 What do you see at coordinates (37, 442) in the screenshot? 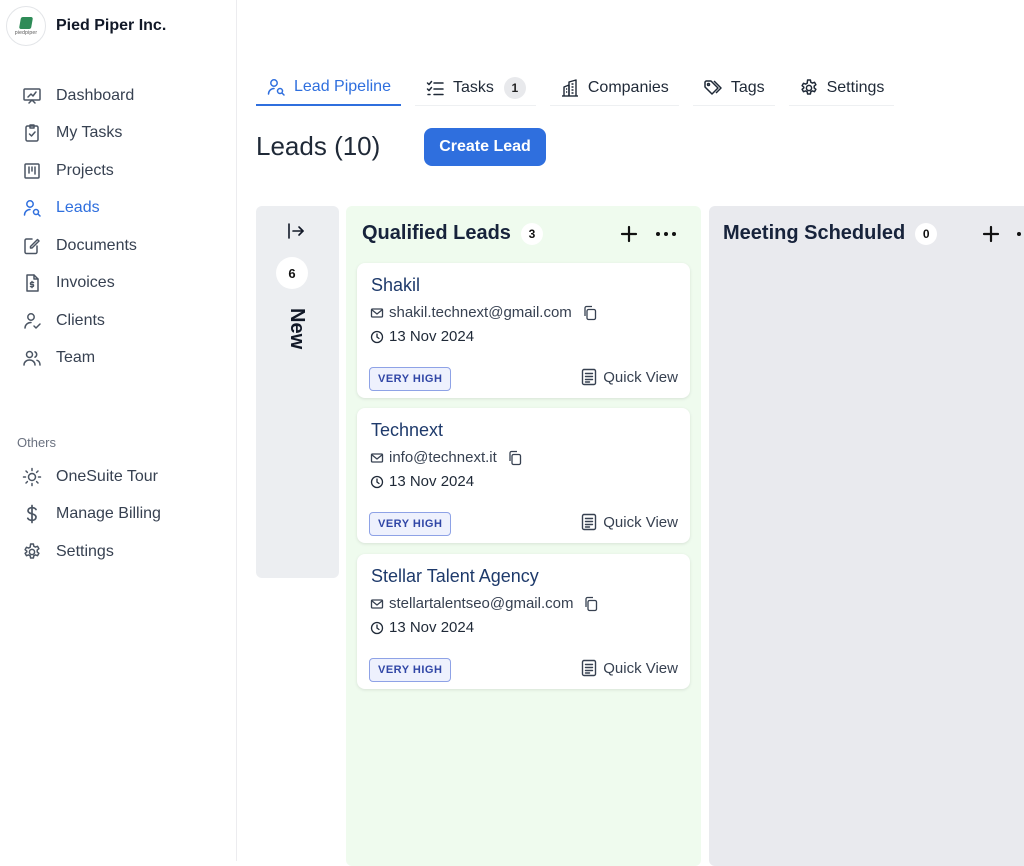
I see `section-label-others: Others` at bounding box center [37, 442].